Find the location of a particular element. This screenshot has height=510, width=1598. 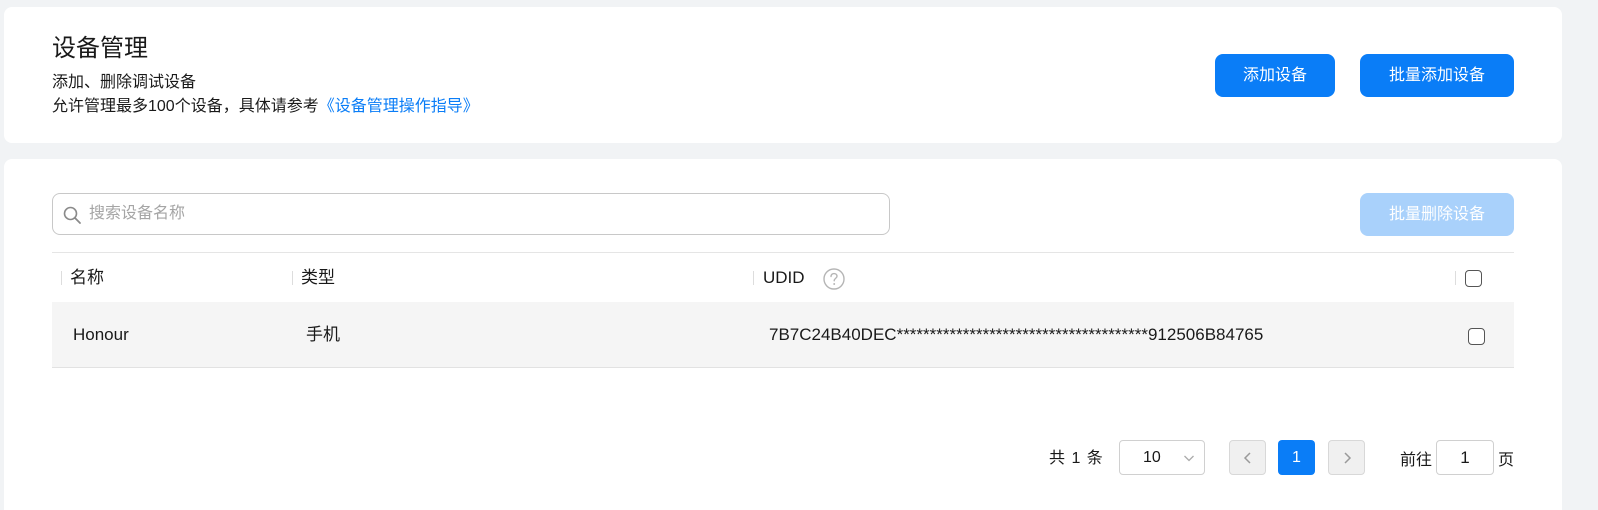

batch-add-device-button: 批量添加设备 is located at coordinates (1437, 75).